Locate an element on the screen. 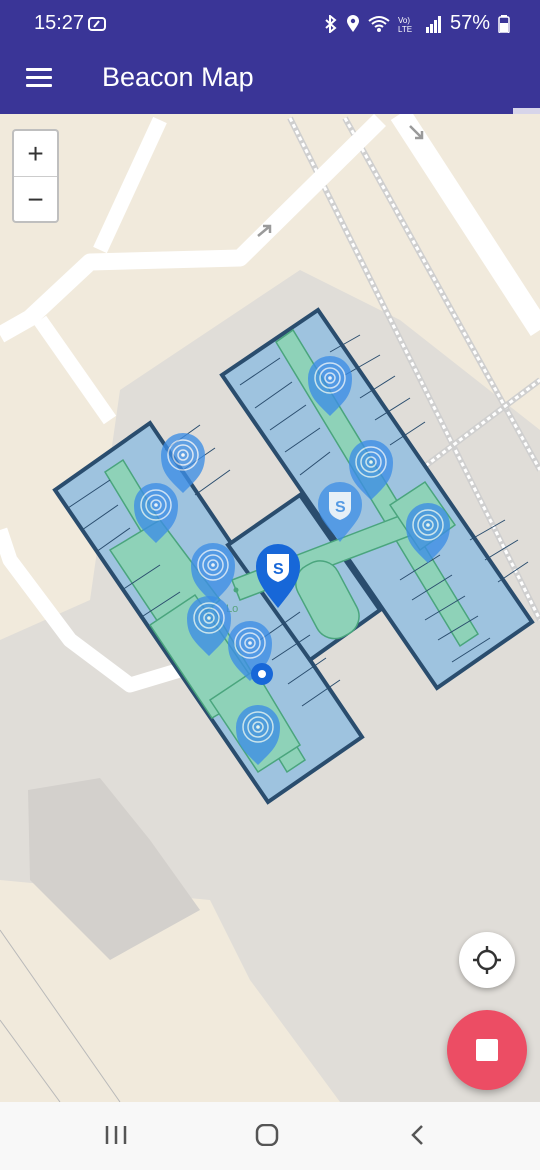 This screenshot has width=540, height=1170. edge-icon is located at coordinates (97, 24).